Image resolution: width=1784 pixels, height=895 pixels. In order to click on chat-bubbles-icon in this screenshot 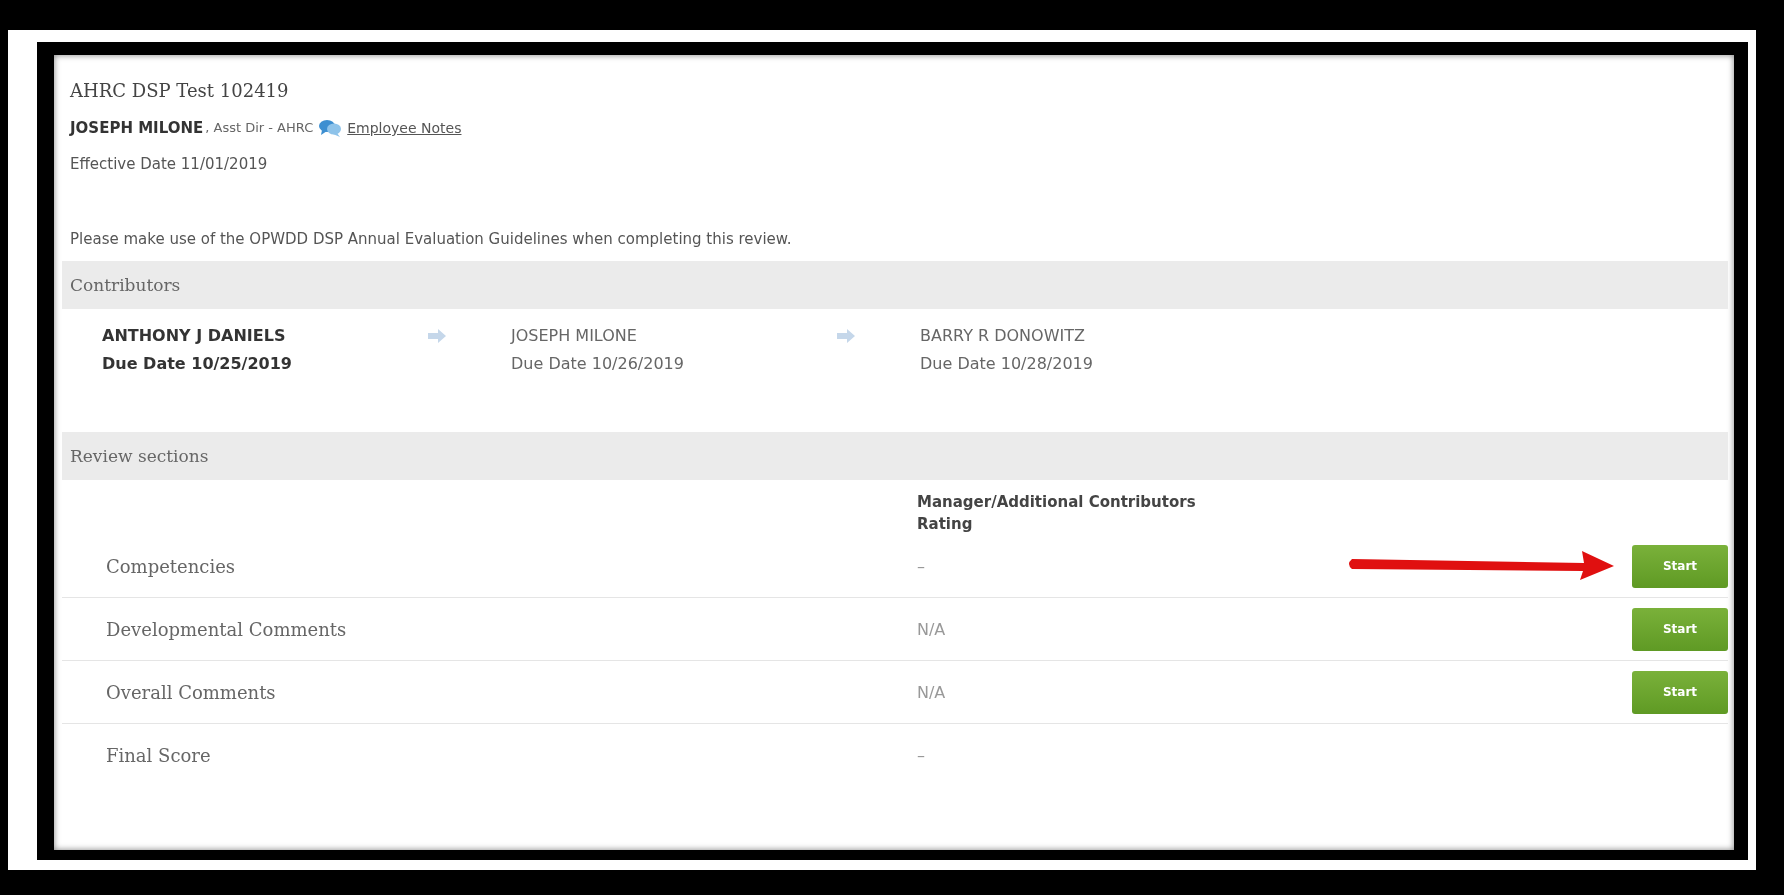, I will do `click(330, 128)`.